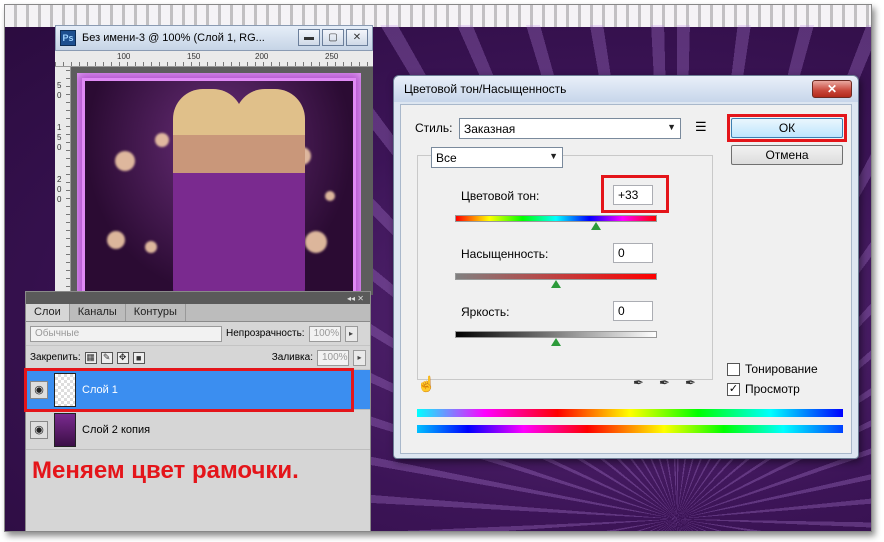 The width and height of the screenshot is (884, 542). I want to click on photoshop-icon: Ps, so click(68, 38).